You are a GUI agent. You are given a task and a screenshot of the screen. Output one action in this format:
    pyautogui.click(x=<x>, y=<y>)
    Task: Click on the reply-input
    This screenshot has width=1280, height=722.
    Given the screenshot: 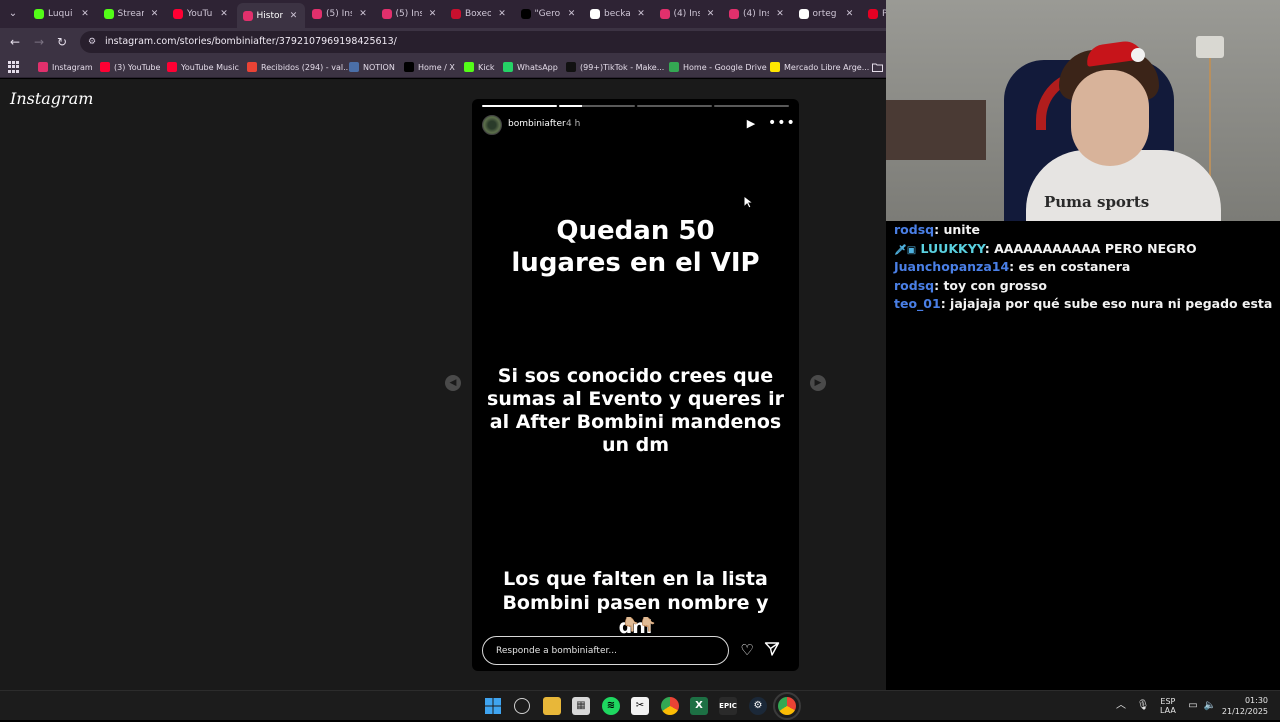 What is the action you would take?
    pyautogui.click(x=605, y=650)
    